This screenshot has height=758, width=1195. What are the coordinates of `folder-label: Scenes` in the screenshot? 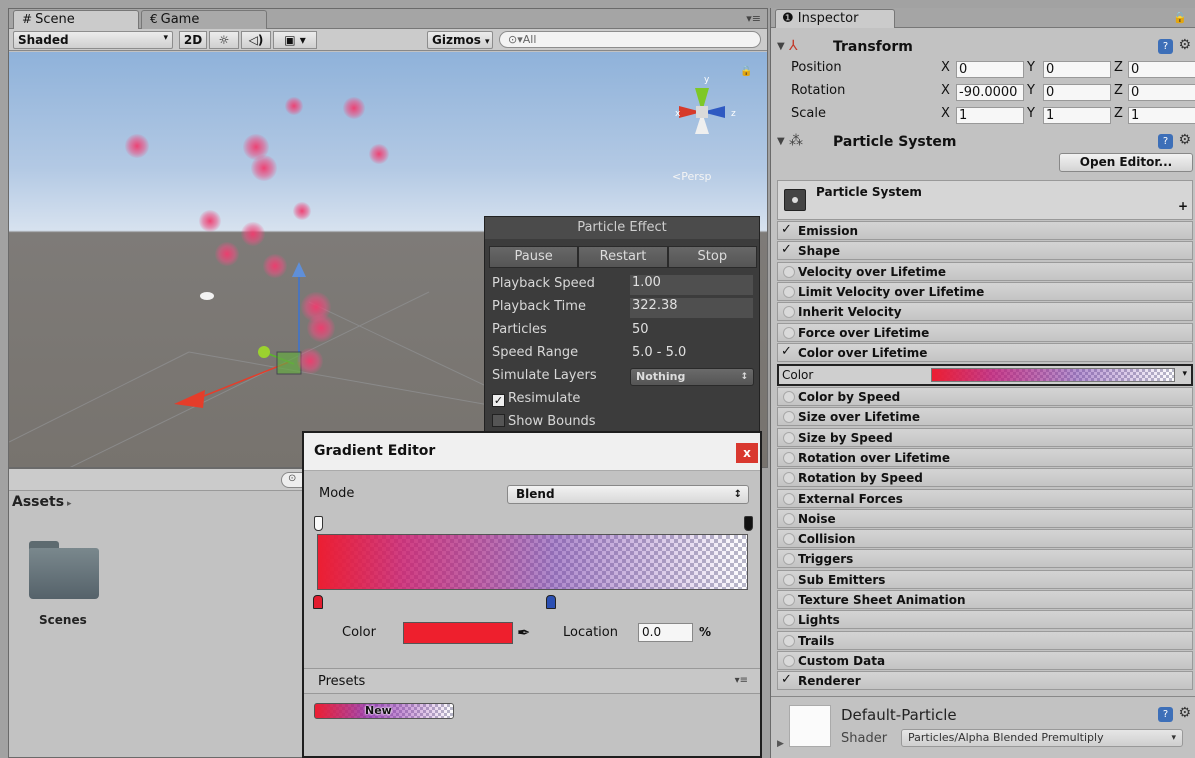 It's located at (63, 620).